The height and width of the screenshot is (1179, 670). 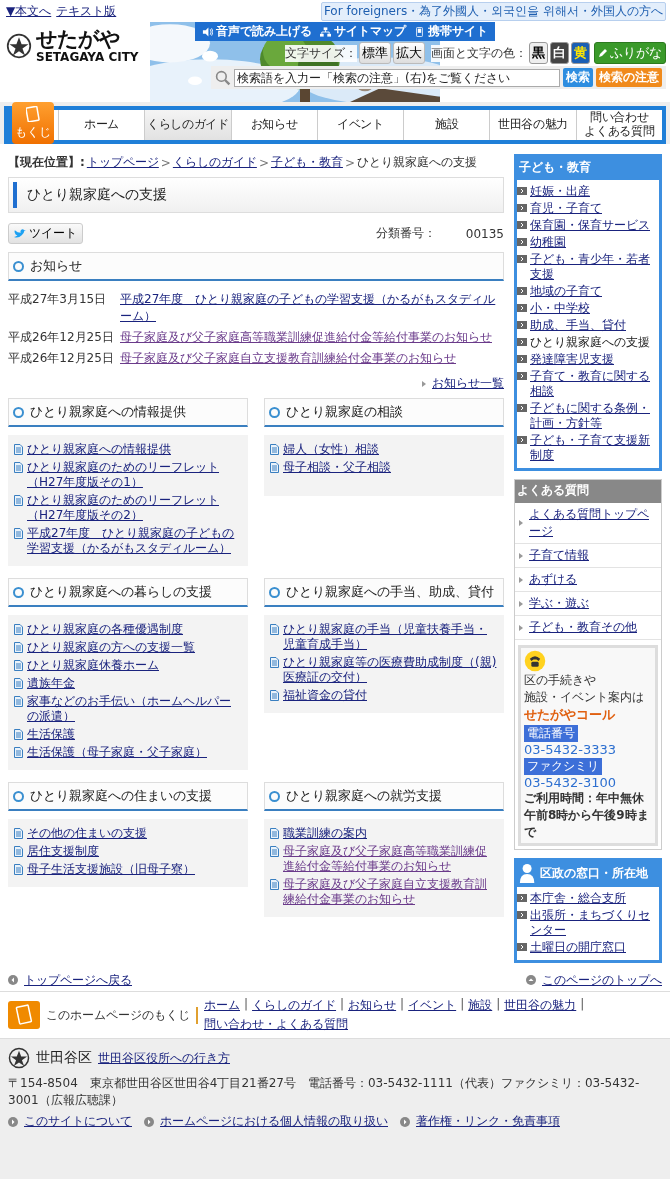 What do you see at coordinates (451, 31) in the screenshot?
I see `tool-link: 携帯サイト` at bounding box center [451, 31].